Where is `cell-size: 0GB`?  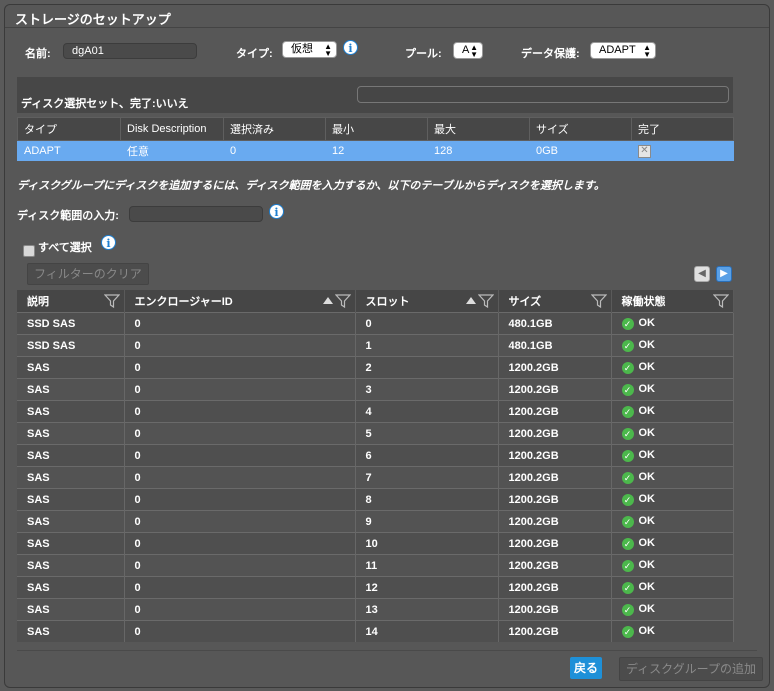
cell-size: 0GB is located at coordinates (580, 150).